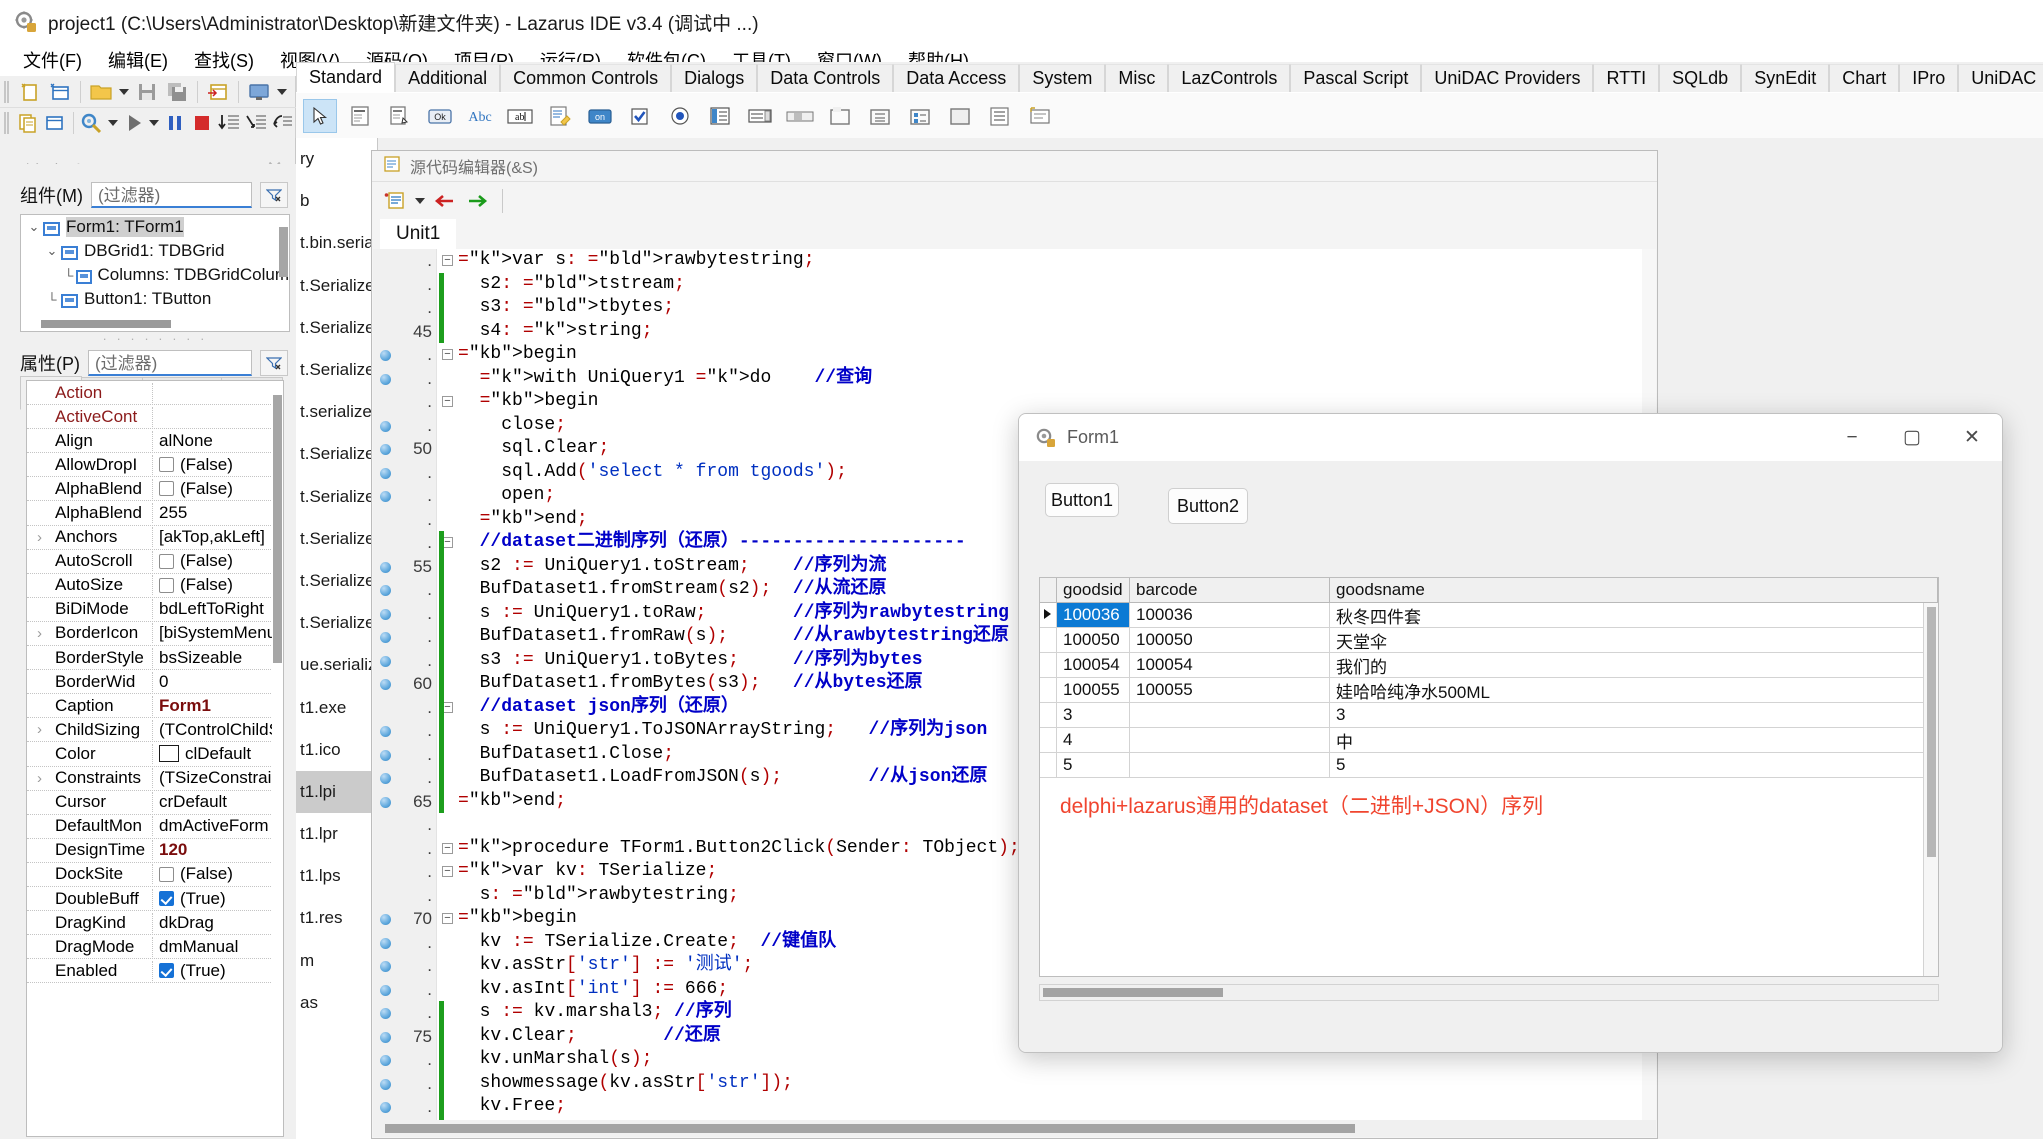  I want to click on dbgrid-cell: 5, so click(1634, 765).